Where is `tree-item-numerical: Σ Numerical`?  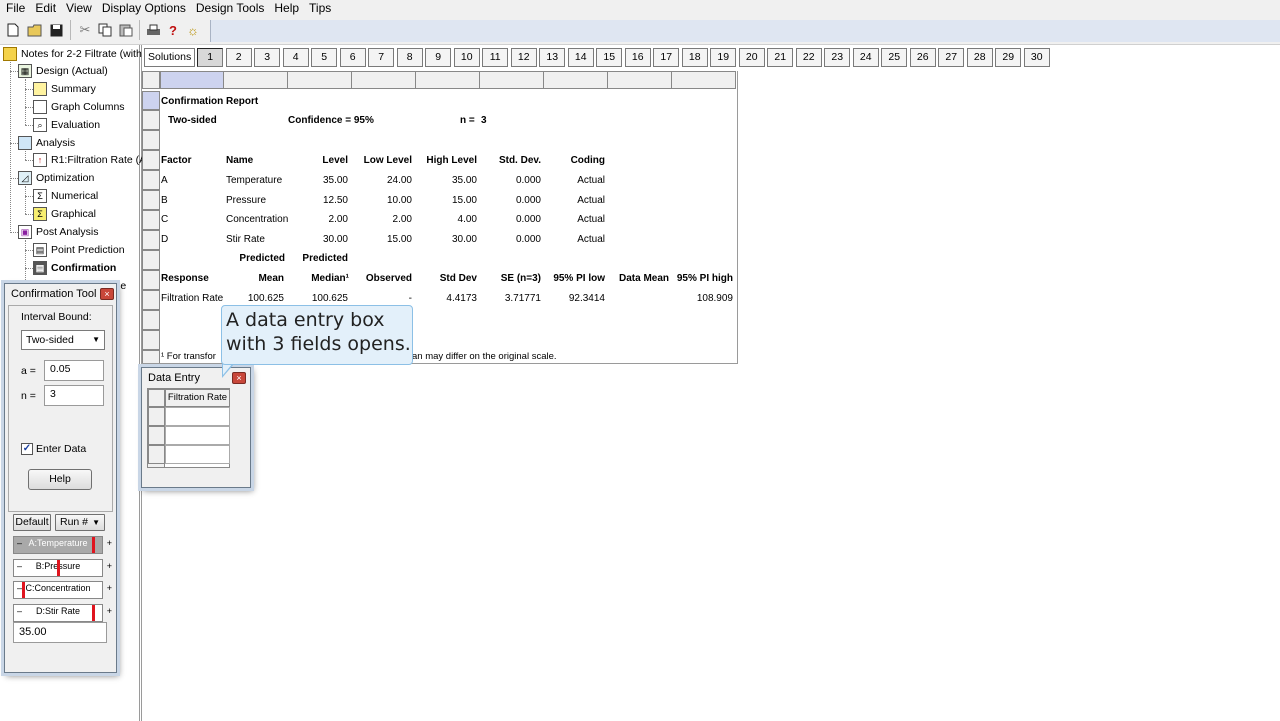 tree-item-numerical: Σ Numerical is located at coordinates (65, 196).